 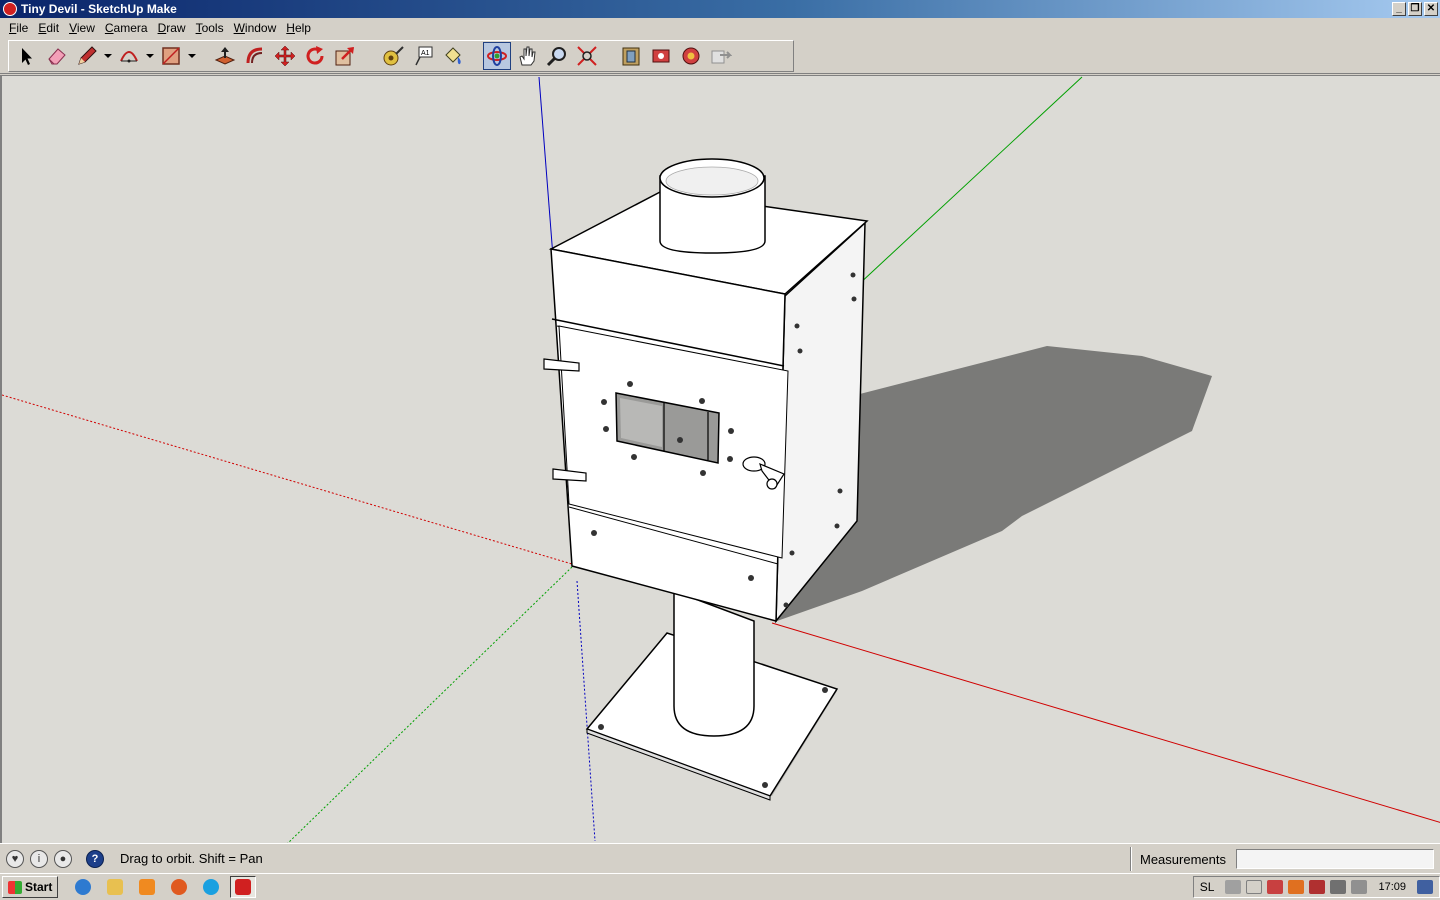 I want to click on warehouse-icon, so click(x=631, y=56).